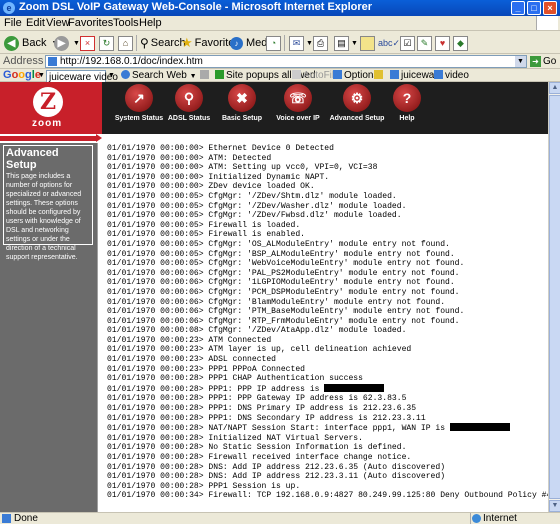 The image size is (560, 524). I want to click on highlighter-icon, so click(378, 74).